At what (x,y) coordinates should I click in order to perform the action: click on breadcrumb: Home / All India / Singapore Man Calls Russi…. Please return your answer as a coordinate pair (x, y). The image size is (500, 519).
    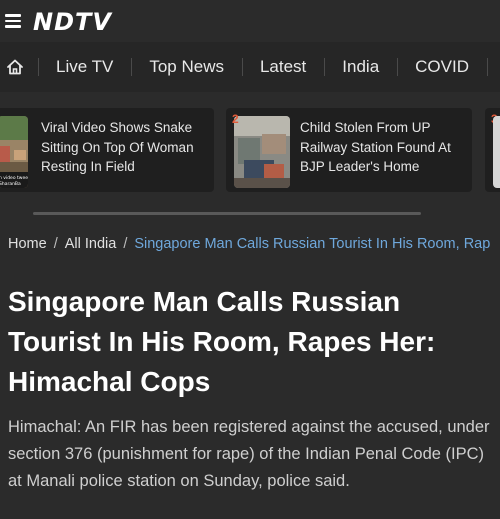
    Looking at the image, I should click on (249, 244).